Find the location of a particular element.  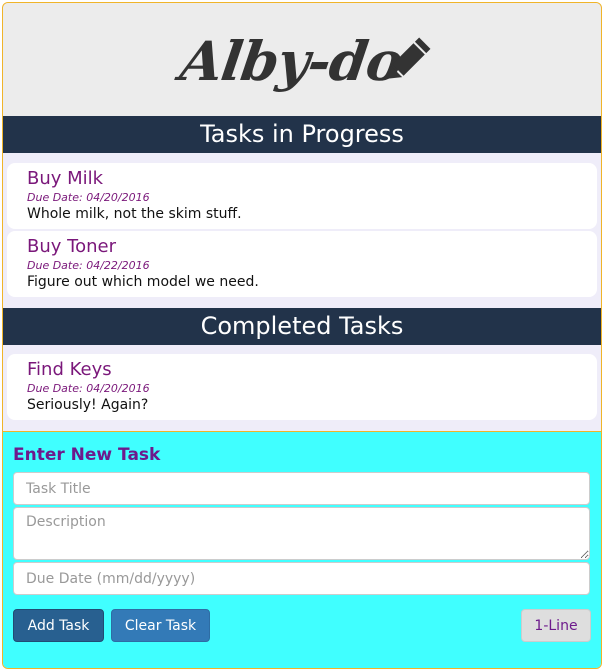

description-input is located at coordinates (301, 533).